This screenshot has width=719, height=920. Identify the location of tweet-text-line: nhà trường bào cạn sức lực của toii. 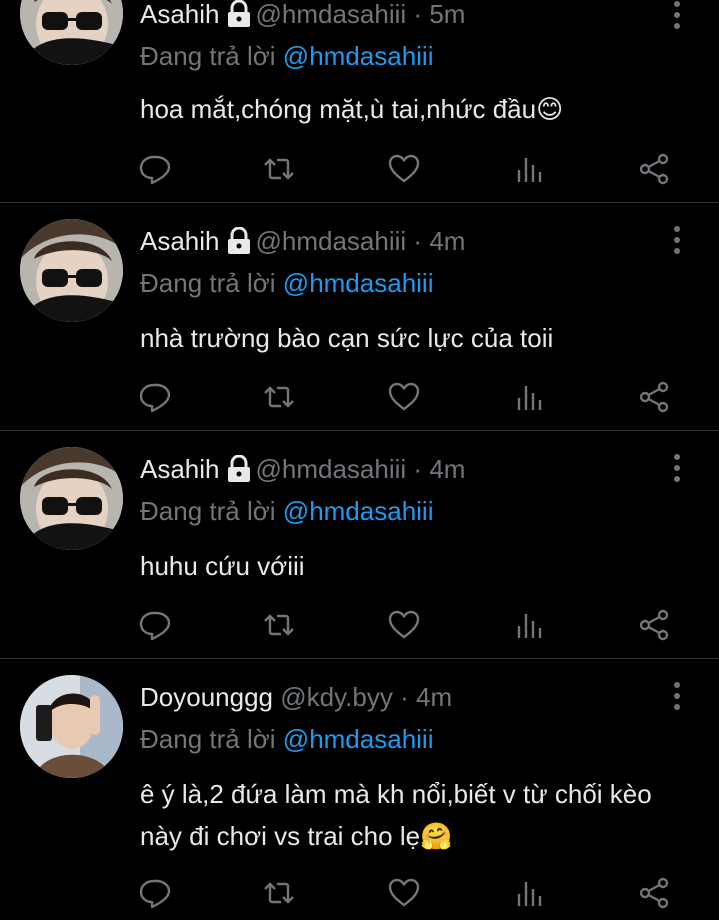
(347, 338).